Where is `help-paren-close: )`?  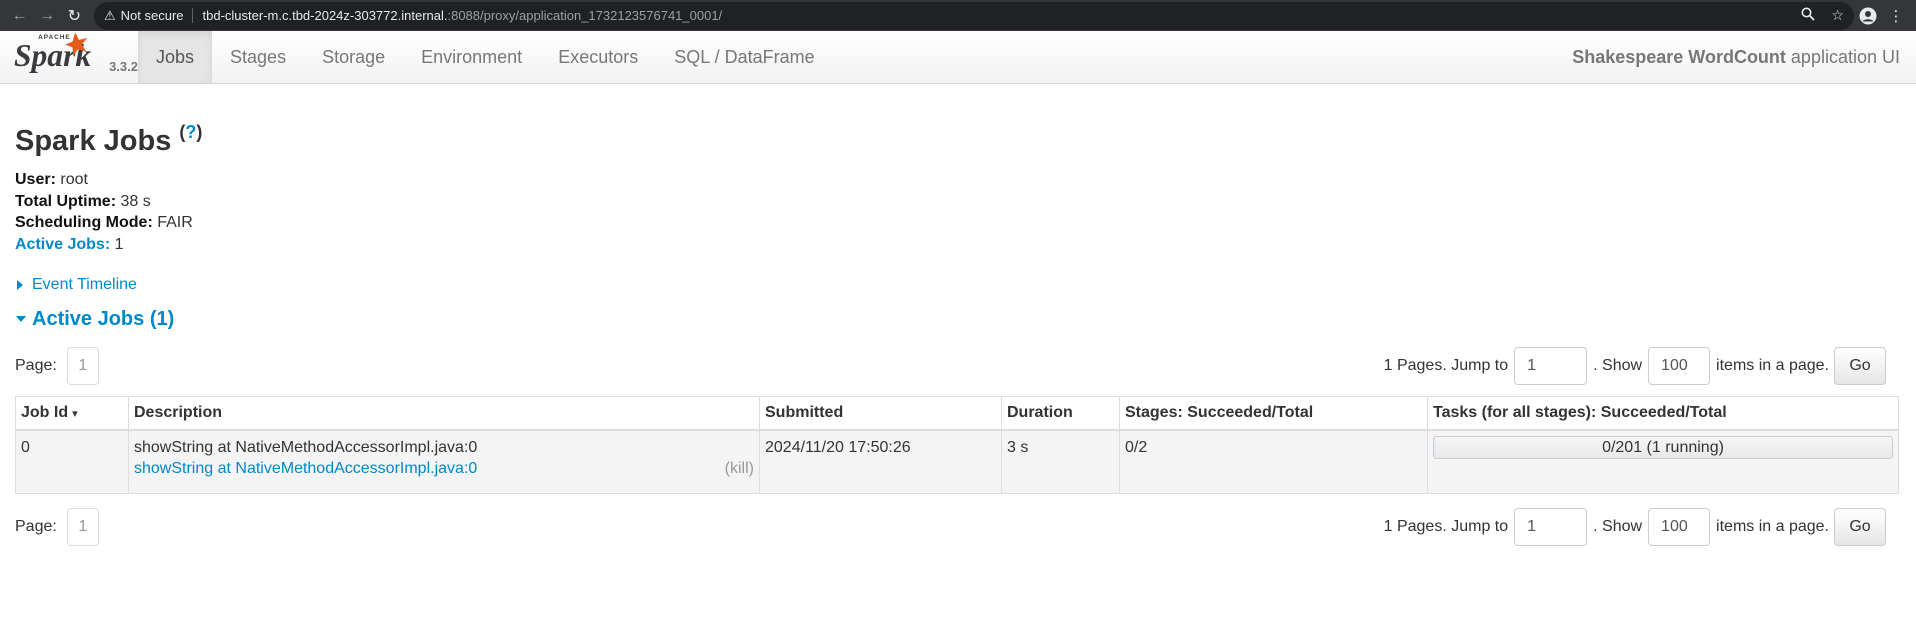 help-paren-close: ) is located at coordinates (199, 132).